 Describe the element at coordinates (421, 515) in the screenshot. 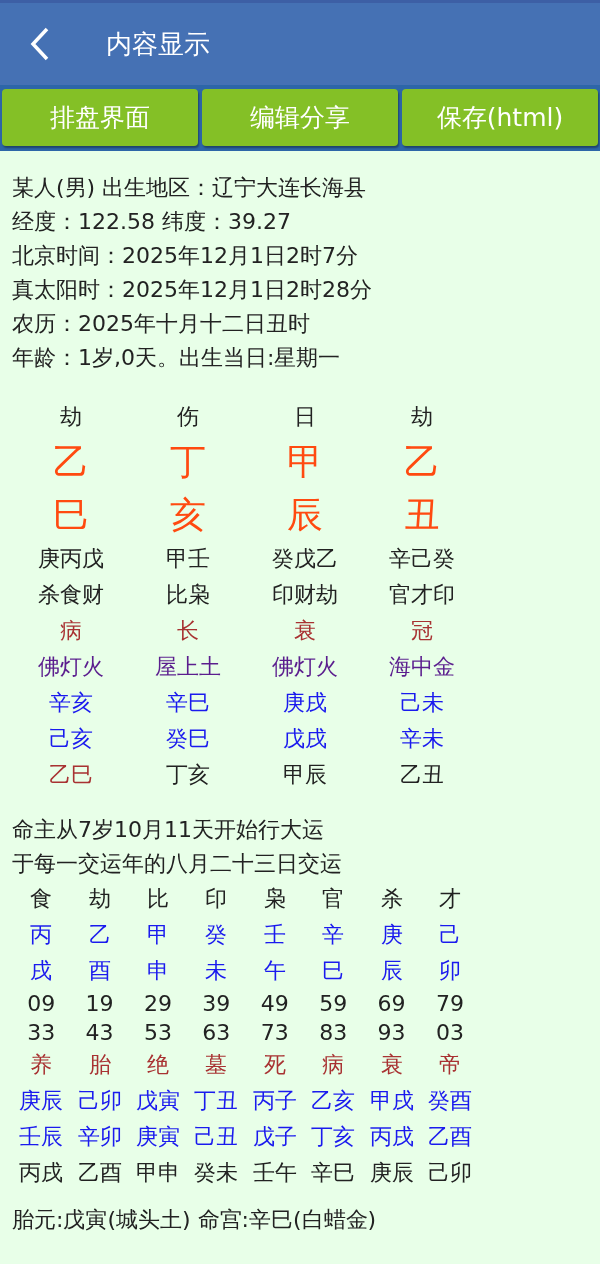

I see `chart-cell-text: 丑` at that location.